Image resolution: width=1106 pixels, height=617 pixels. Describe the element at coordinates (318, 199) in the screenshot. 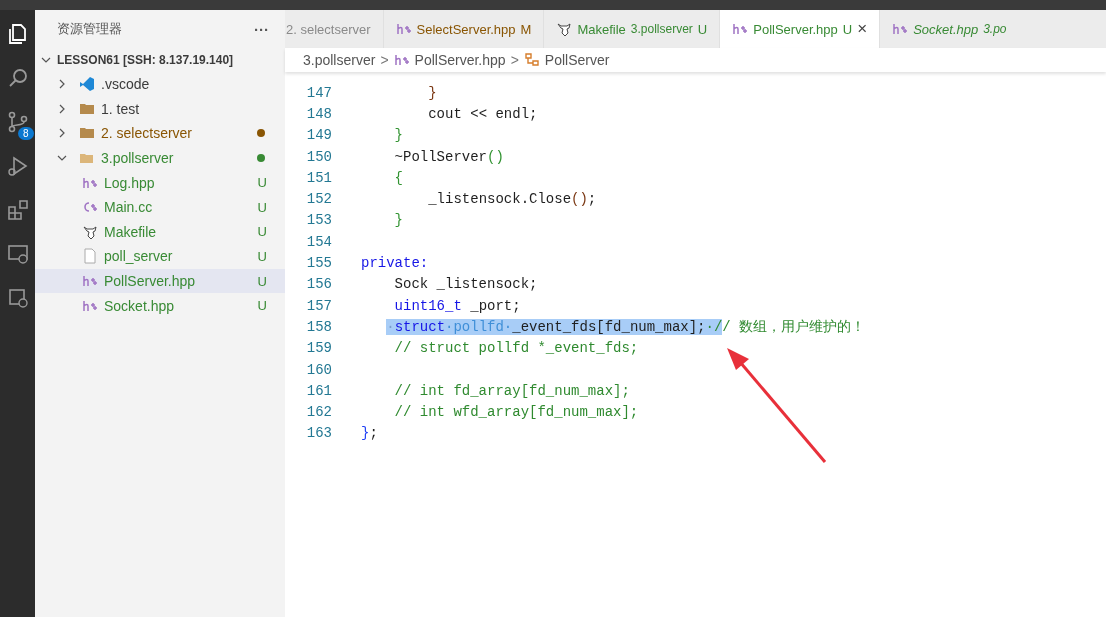

I see `line-number: 152` at that location.